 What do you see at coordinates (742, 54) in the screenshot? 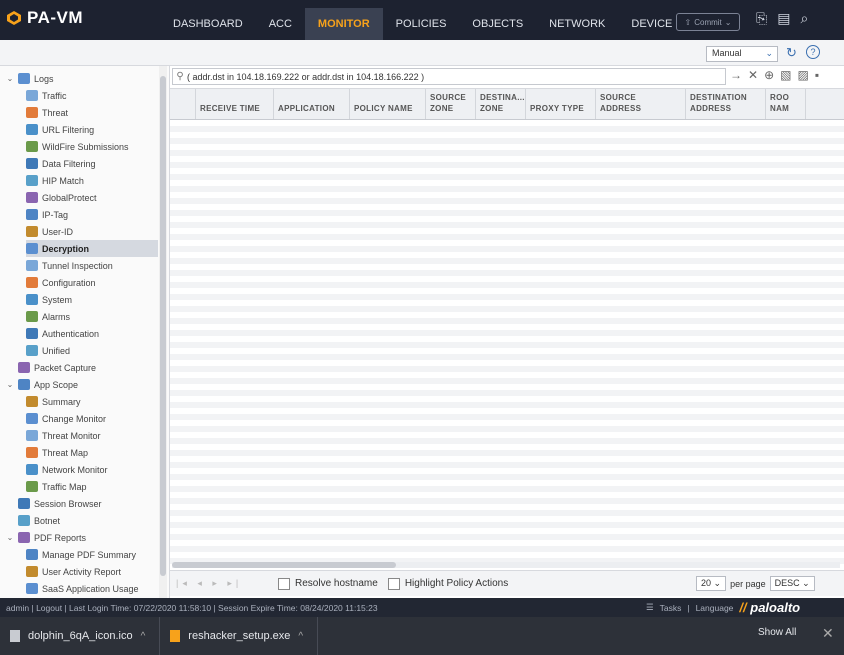
I see `refresh-mode-select: Manual ⌄` at bounding box center [742, 54].